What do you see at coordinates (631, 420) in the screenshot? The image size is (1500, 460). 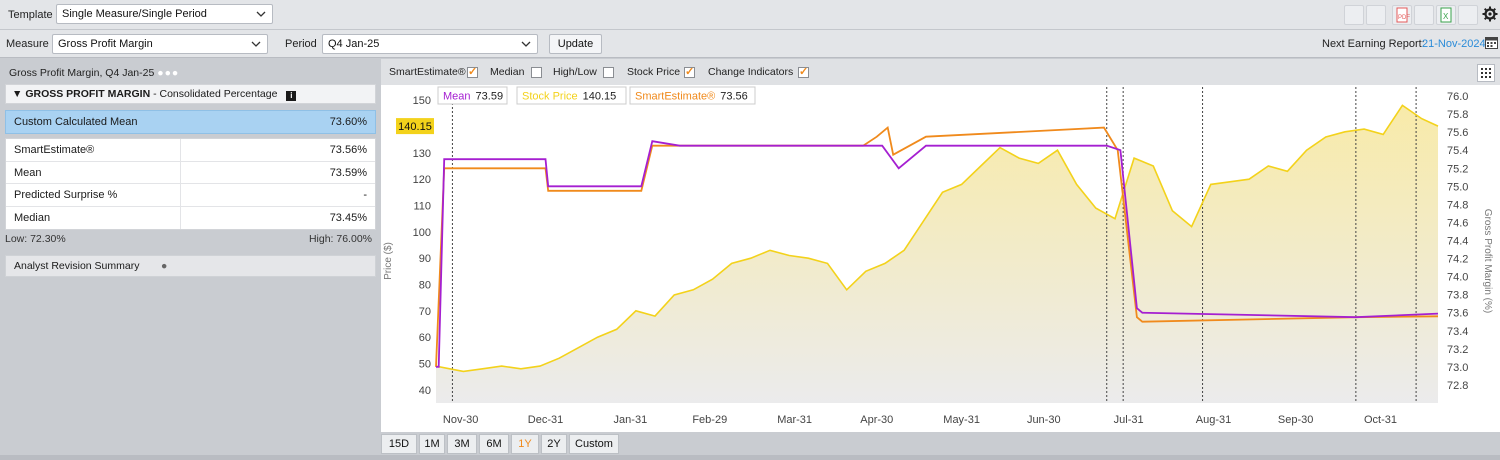 I see `x-tick-label: Jan-31` at bounding box center [631, 420].